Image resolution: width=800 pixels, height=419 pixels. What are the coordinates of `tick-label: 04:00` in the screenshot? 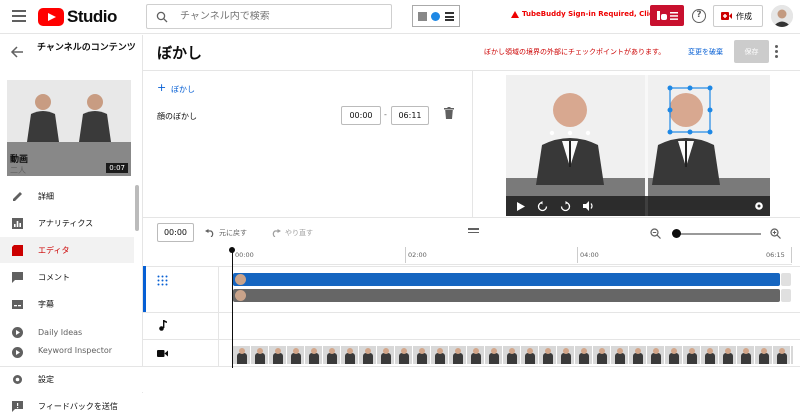 It's located at (589, 255).